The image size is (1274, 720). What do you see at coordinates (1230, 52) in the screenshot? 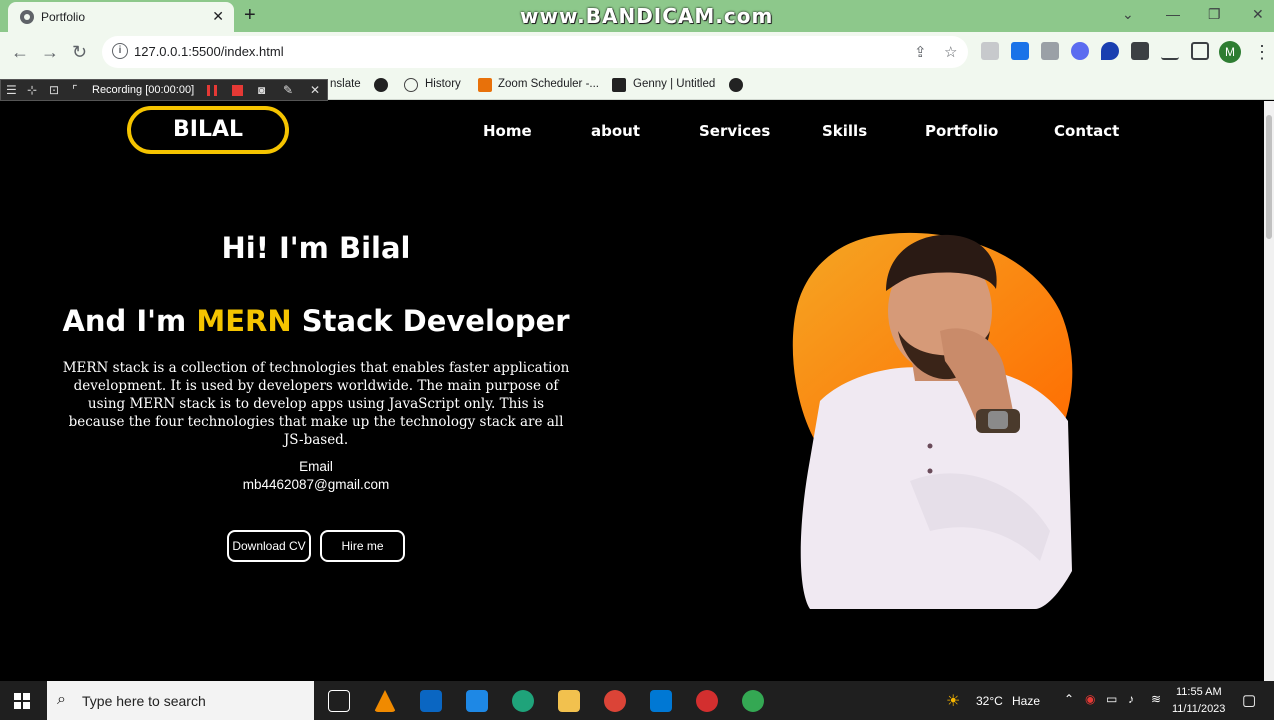
I see `profile-avatar: M` at bounding box center [1230, 52].